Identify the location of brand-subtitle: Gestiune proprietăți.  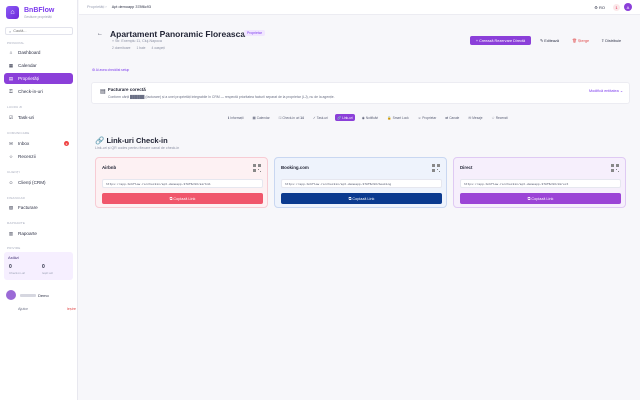
(38, 16).